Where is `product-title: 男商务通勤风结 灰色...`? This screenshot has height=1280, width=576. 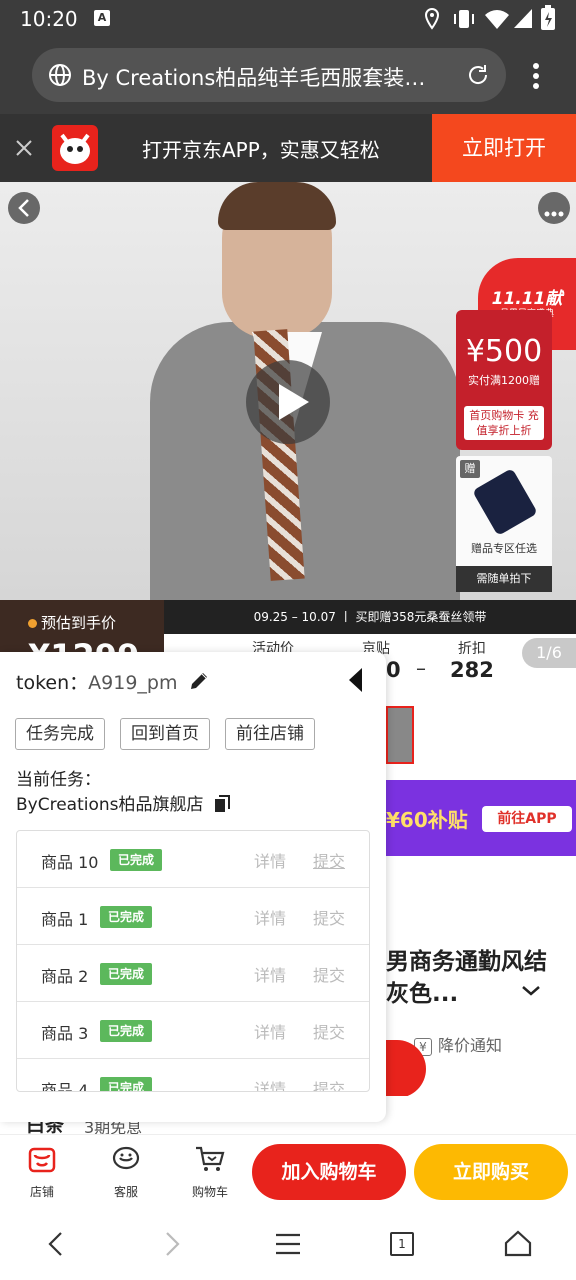 product-title: 男商务通勤风结 灰色... is located at coordinates (476, 978).